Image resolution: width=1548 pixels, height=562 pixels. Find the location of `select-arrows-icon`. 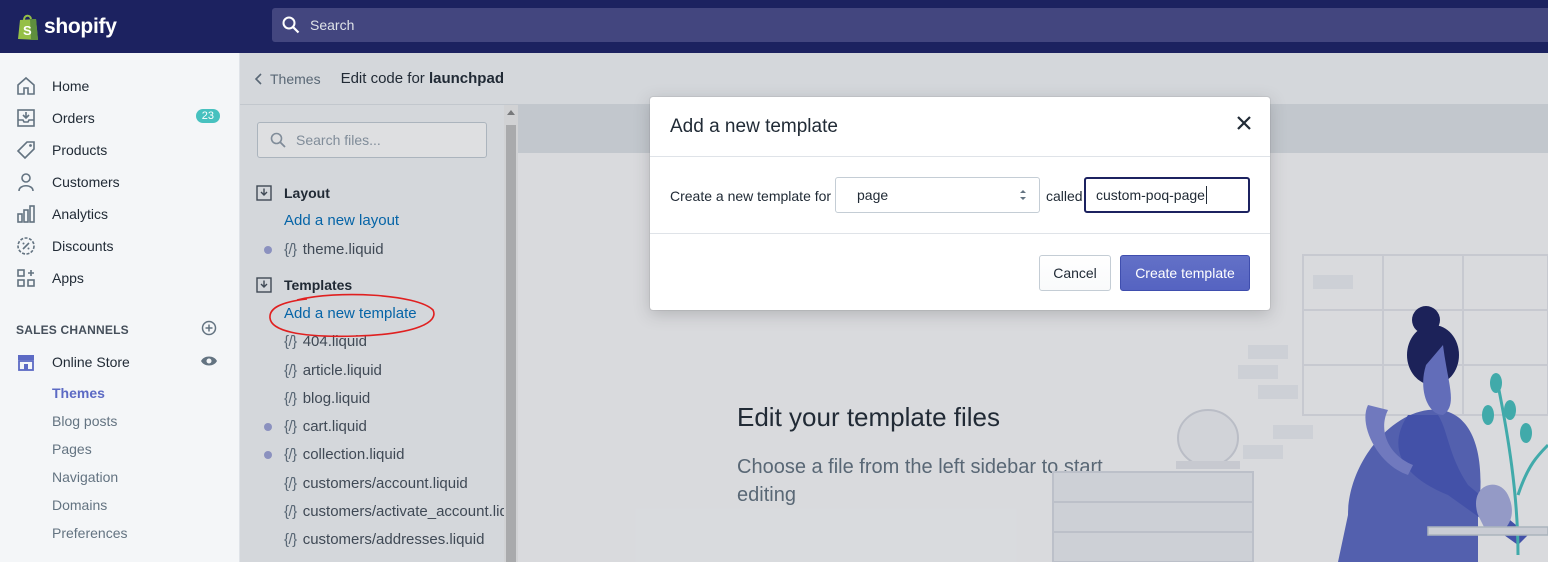

select-arrows-icon is located at coordinates (1023, 195).